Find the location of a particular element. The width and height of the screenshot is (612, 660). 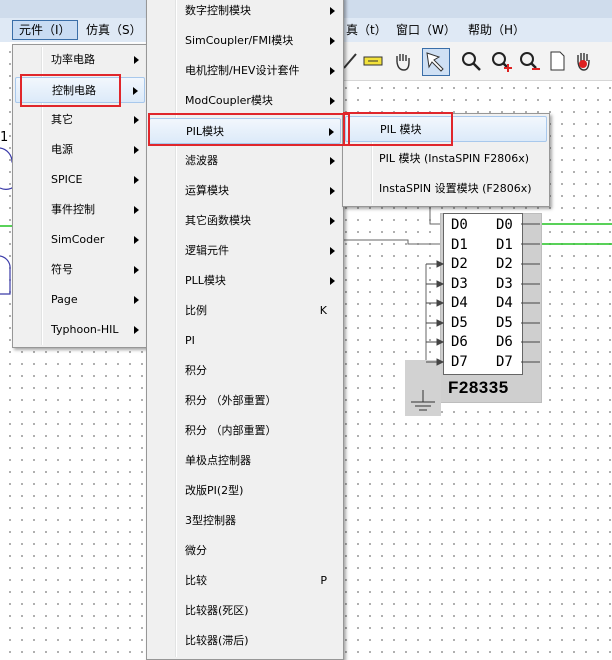

menu-item-pi: PI is located at coordinates (245, 341).